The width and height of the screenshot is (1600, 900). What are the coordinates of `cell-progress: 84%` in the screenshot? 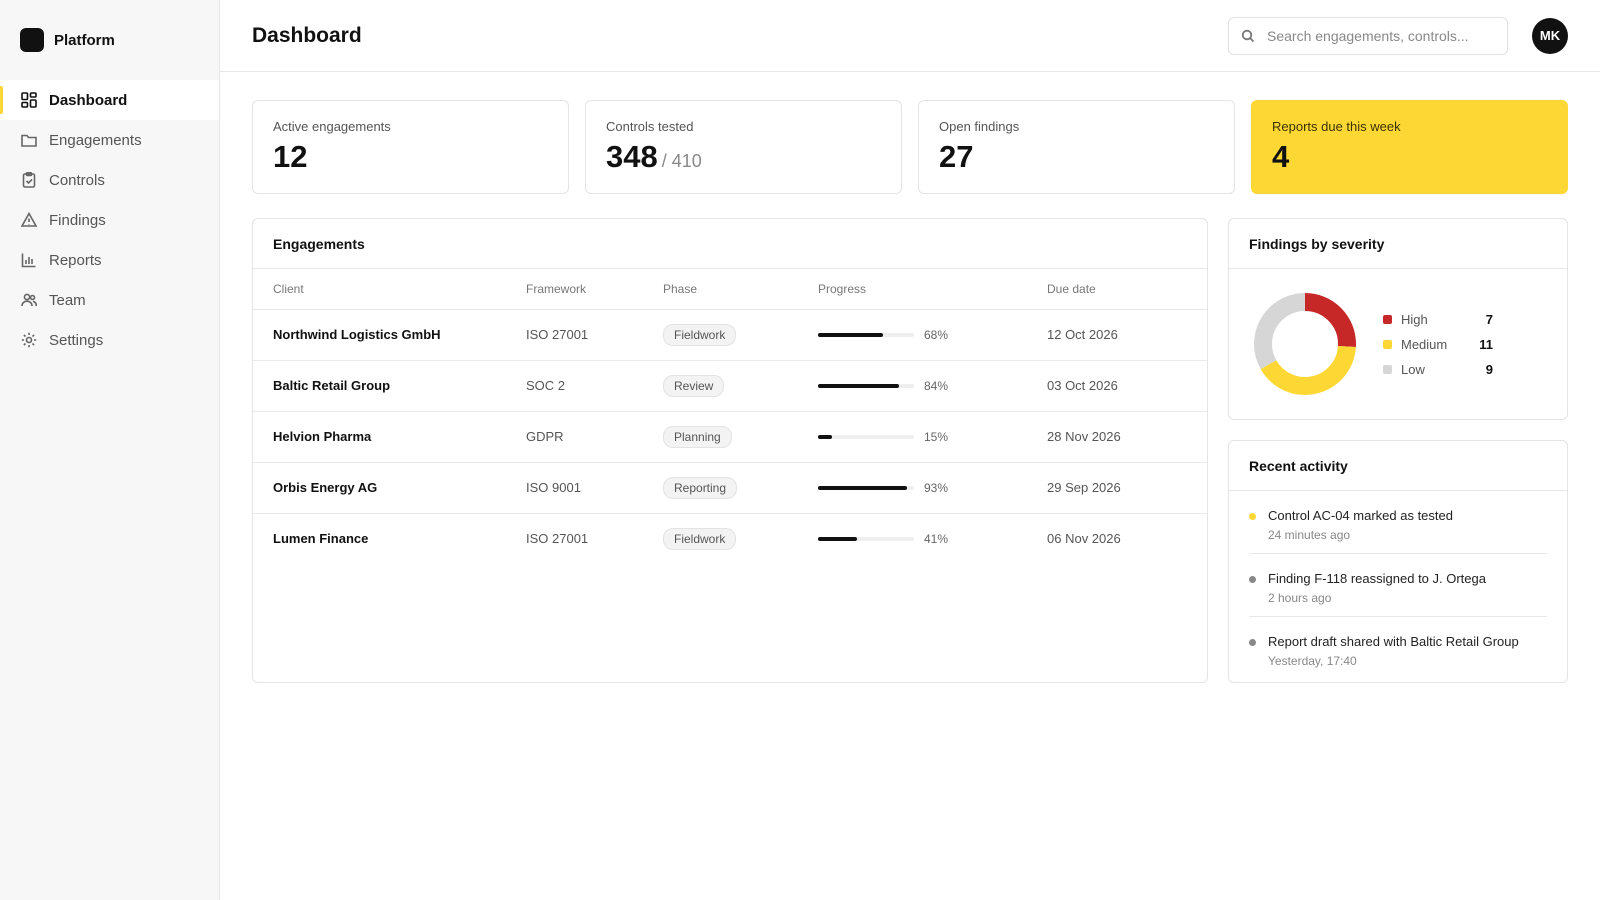 It's located at (932, 386).